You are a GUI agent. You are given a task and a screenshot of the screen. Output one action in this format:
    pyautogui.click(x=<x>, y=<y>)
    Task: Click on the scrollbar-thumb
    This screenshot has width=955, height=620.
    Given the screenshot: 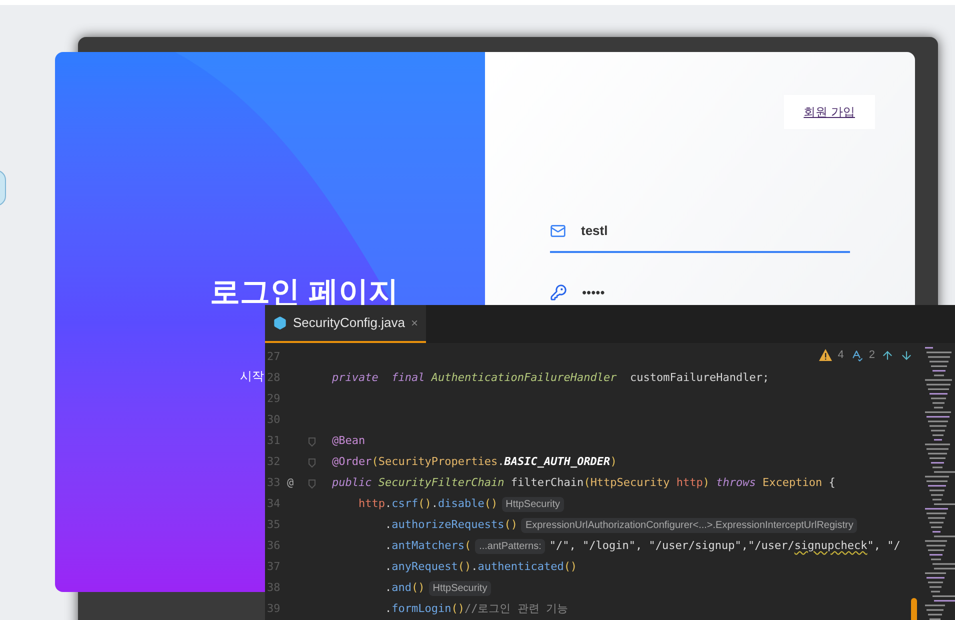 What is the action you would take?
    pyautogui.click(x=914, y=609)
    